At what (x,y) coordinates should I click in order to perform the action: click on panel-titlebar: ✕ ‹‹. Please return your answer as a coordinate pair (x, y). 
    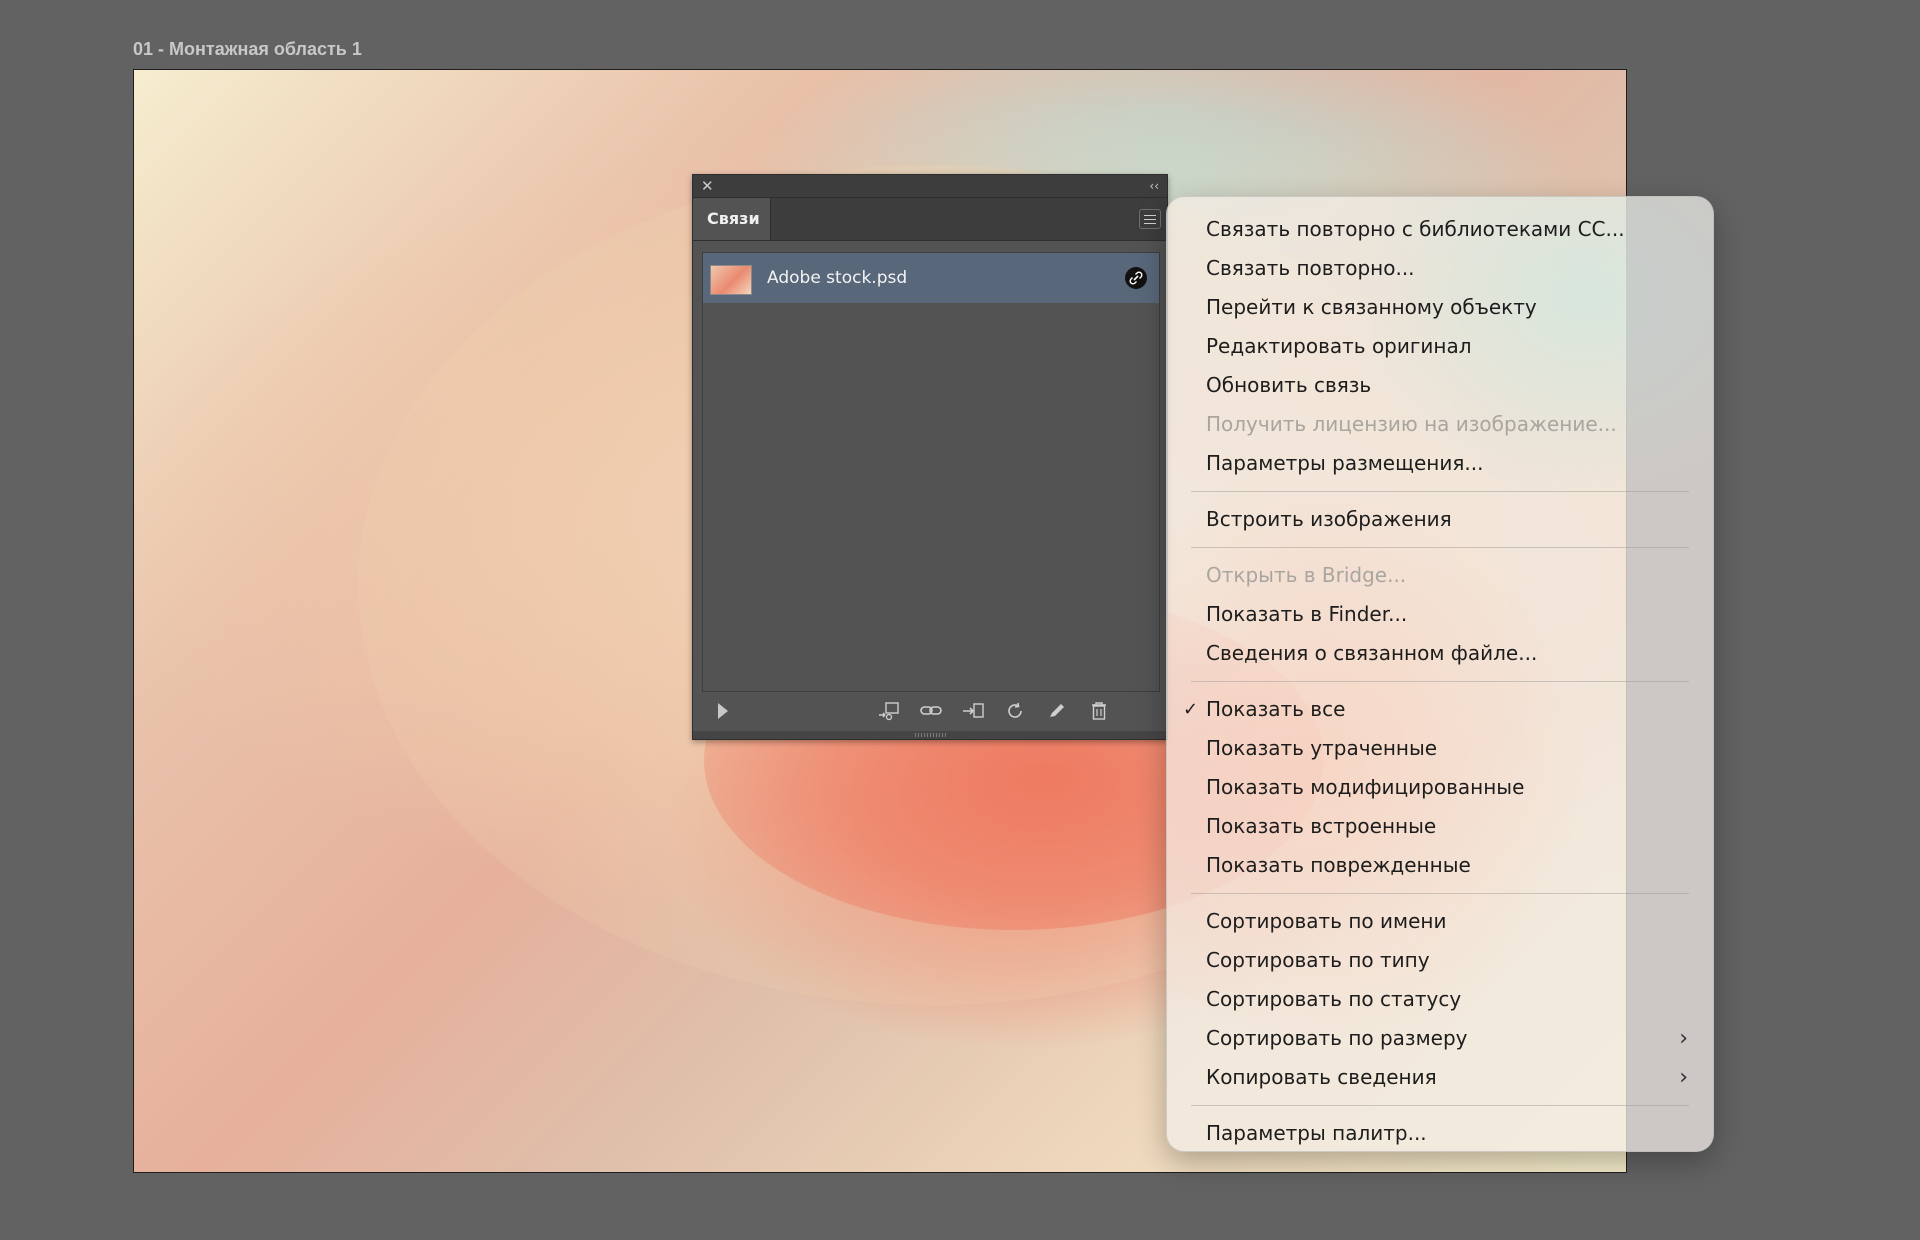
    Looking at the image, I should click on (930, 186).